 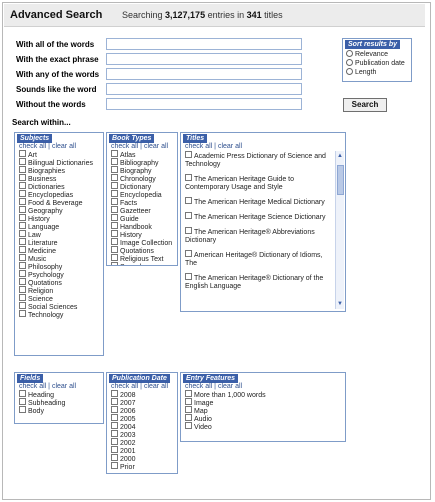 What do you see at coordinates (60, 250) in the screenshot?
I see `subject-item: Medicine` at bounding box center [60, 250].